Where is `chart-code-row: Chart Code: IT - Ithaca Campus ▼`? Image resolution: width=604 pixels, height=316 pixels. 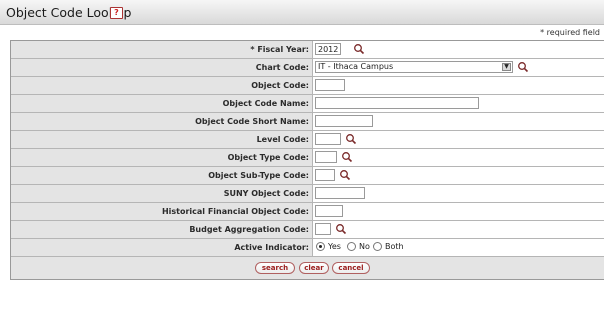
chart-code-row: Chart Code: IT - Ithaca Campus ▼ is located at coordinates (307, 68).